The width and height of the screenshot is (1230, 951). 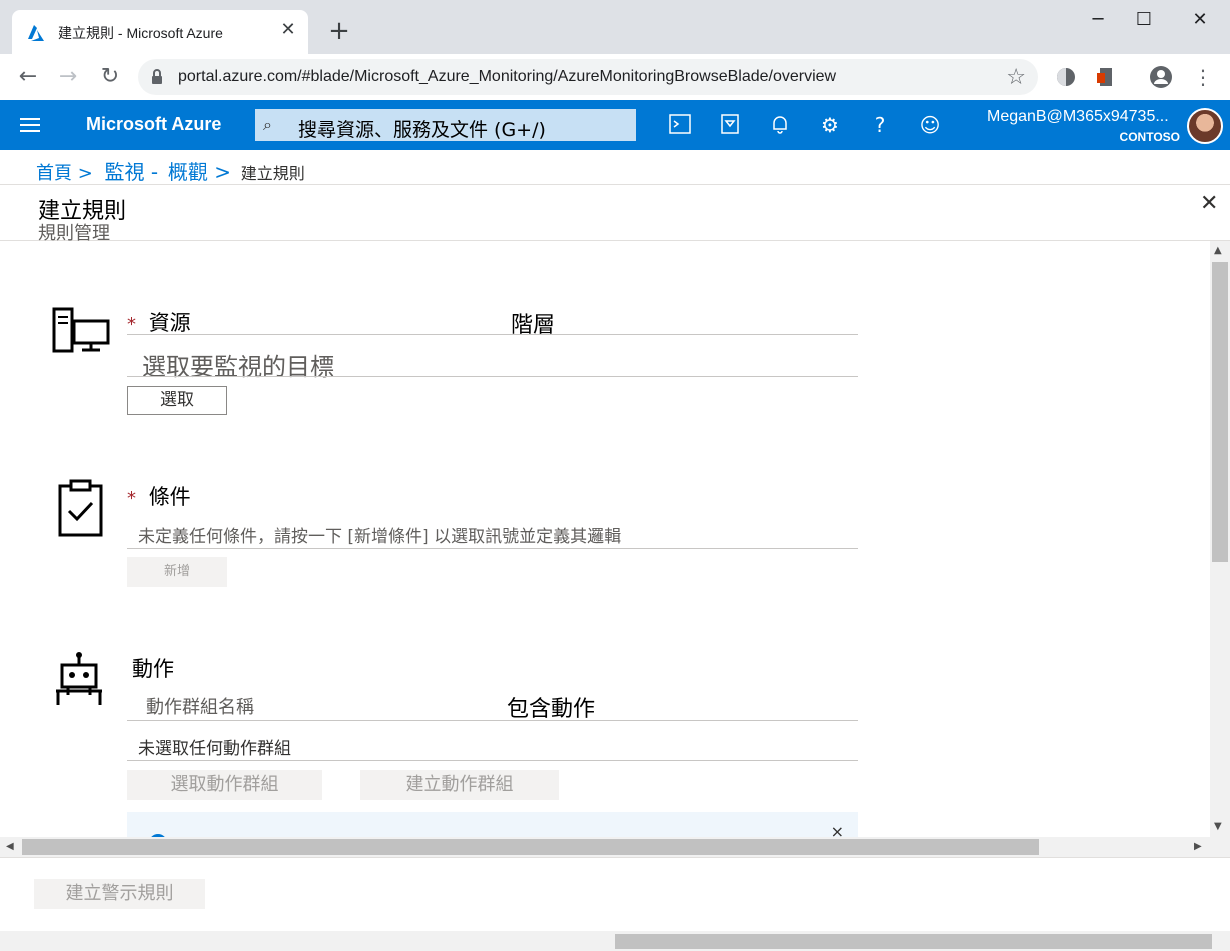 I want to click on menu-more-icon: ⋮, so click(x=1203, y=77).